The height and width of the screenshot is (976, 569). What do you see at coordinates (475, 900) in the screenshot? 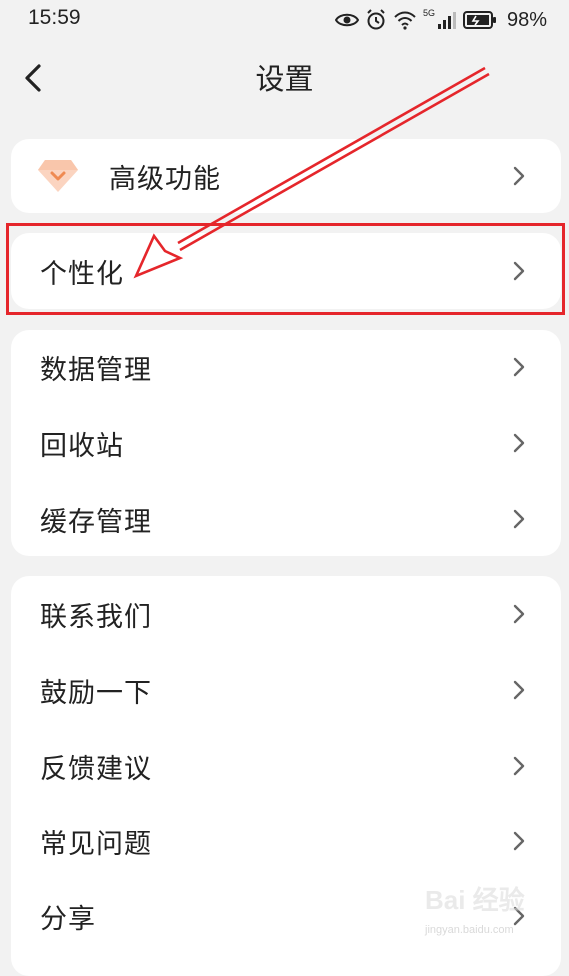
I see `watermark-logo: Bai 经验` at bounding box center [475, 900].